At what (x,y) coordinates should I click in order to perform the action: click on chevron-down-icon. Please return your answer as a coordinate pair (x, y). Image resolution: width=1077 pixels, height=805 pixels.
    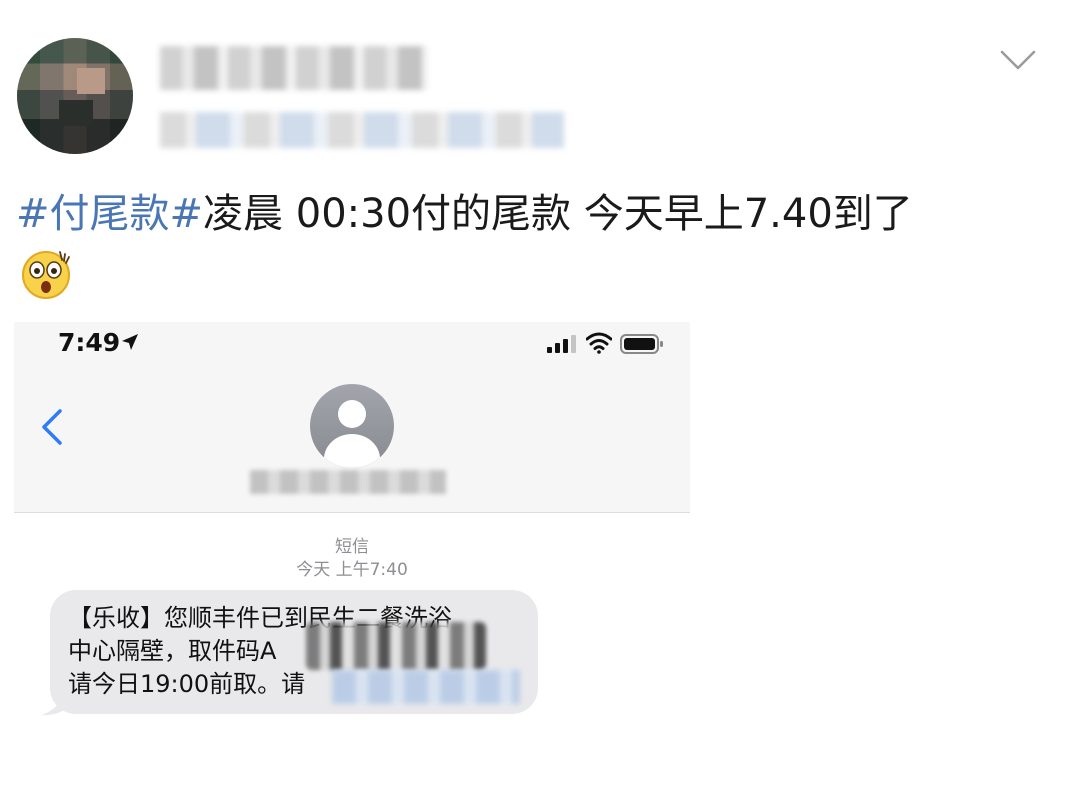
    Looking at the image, I should click on (1018, 60).